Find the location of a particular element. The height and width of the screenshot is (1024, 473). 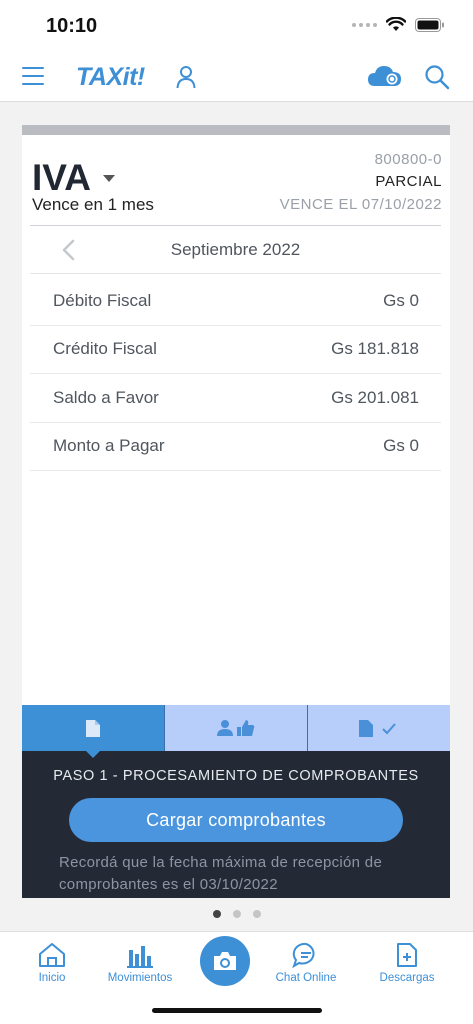

period-label: Septiembre 2022 is located at coordinates (235, 249).